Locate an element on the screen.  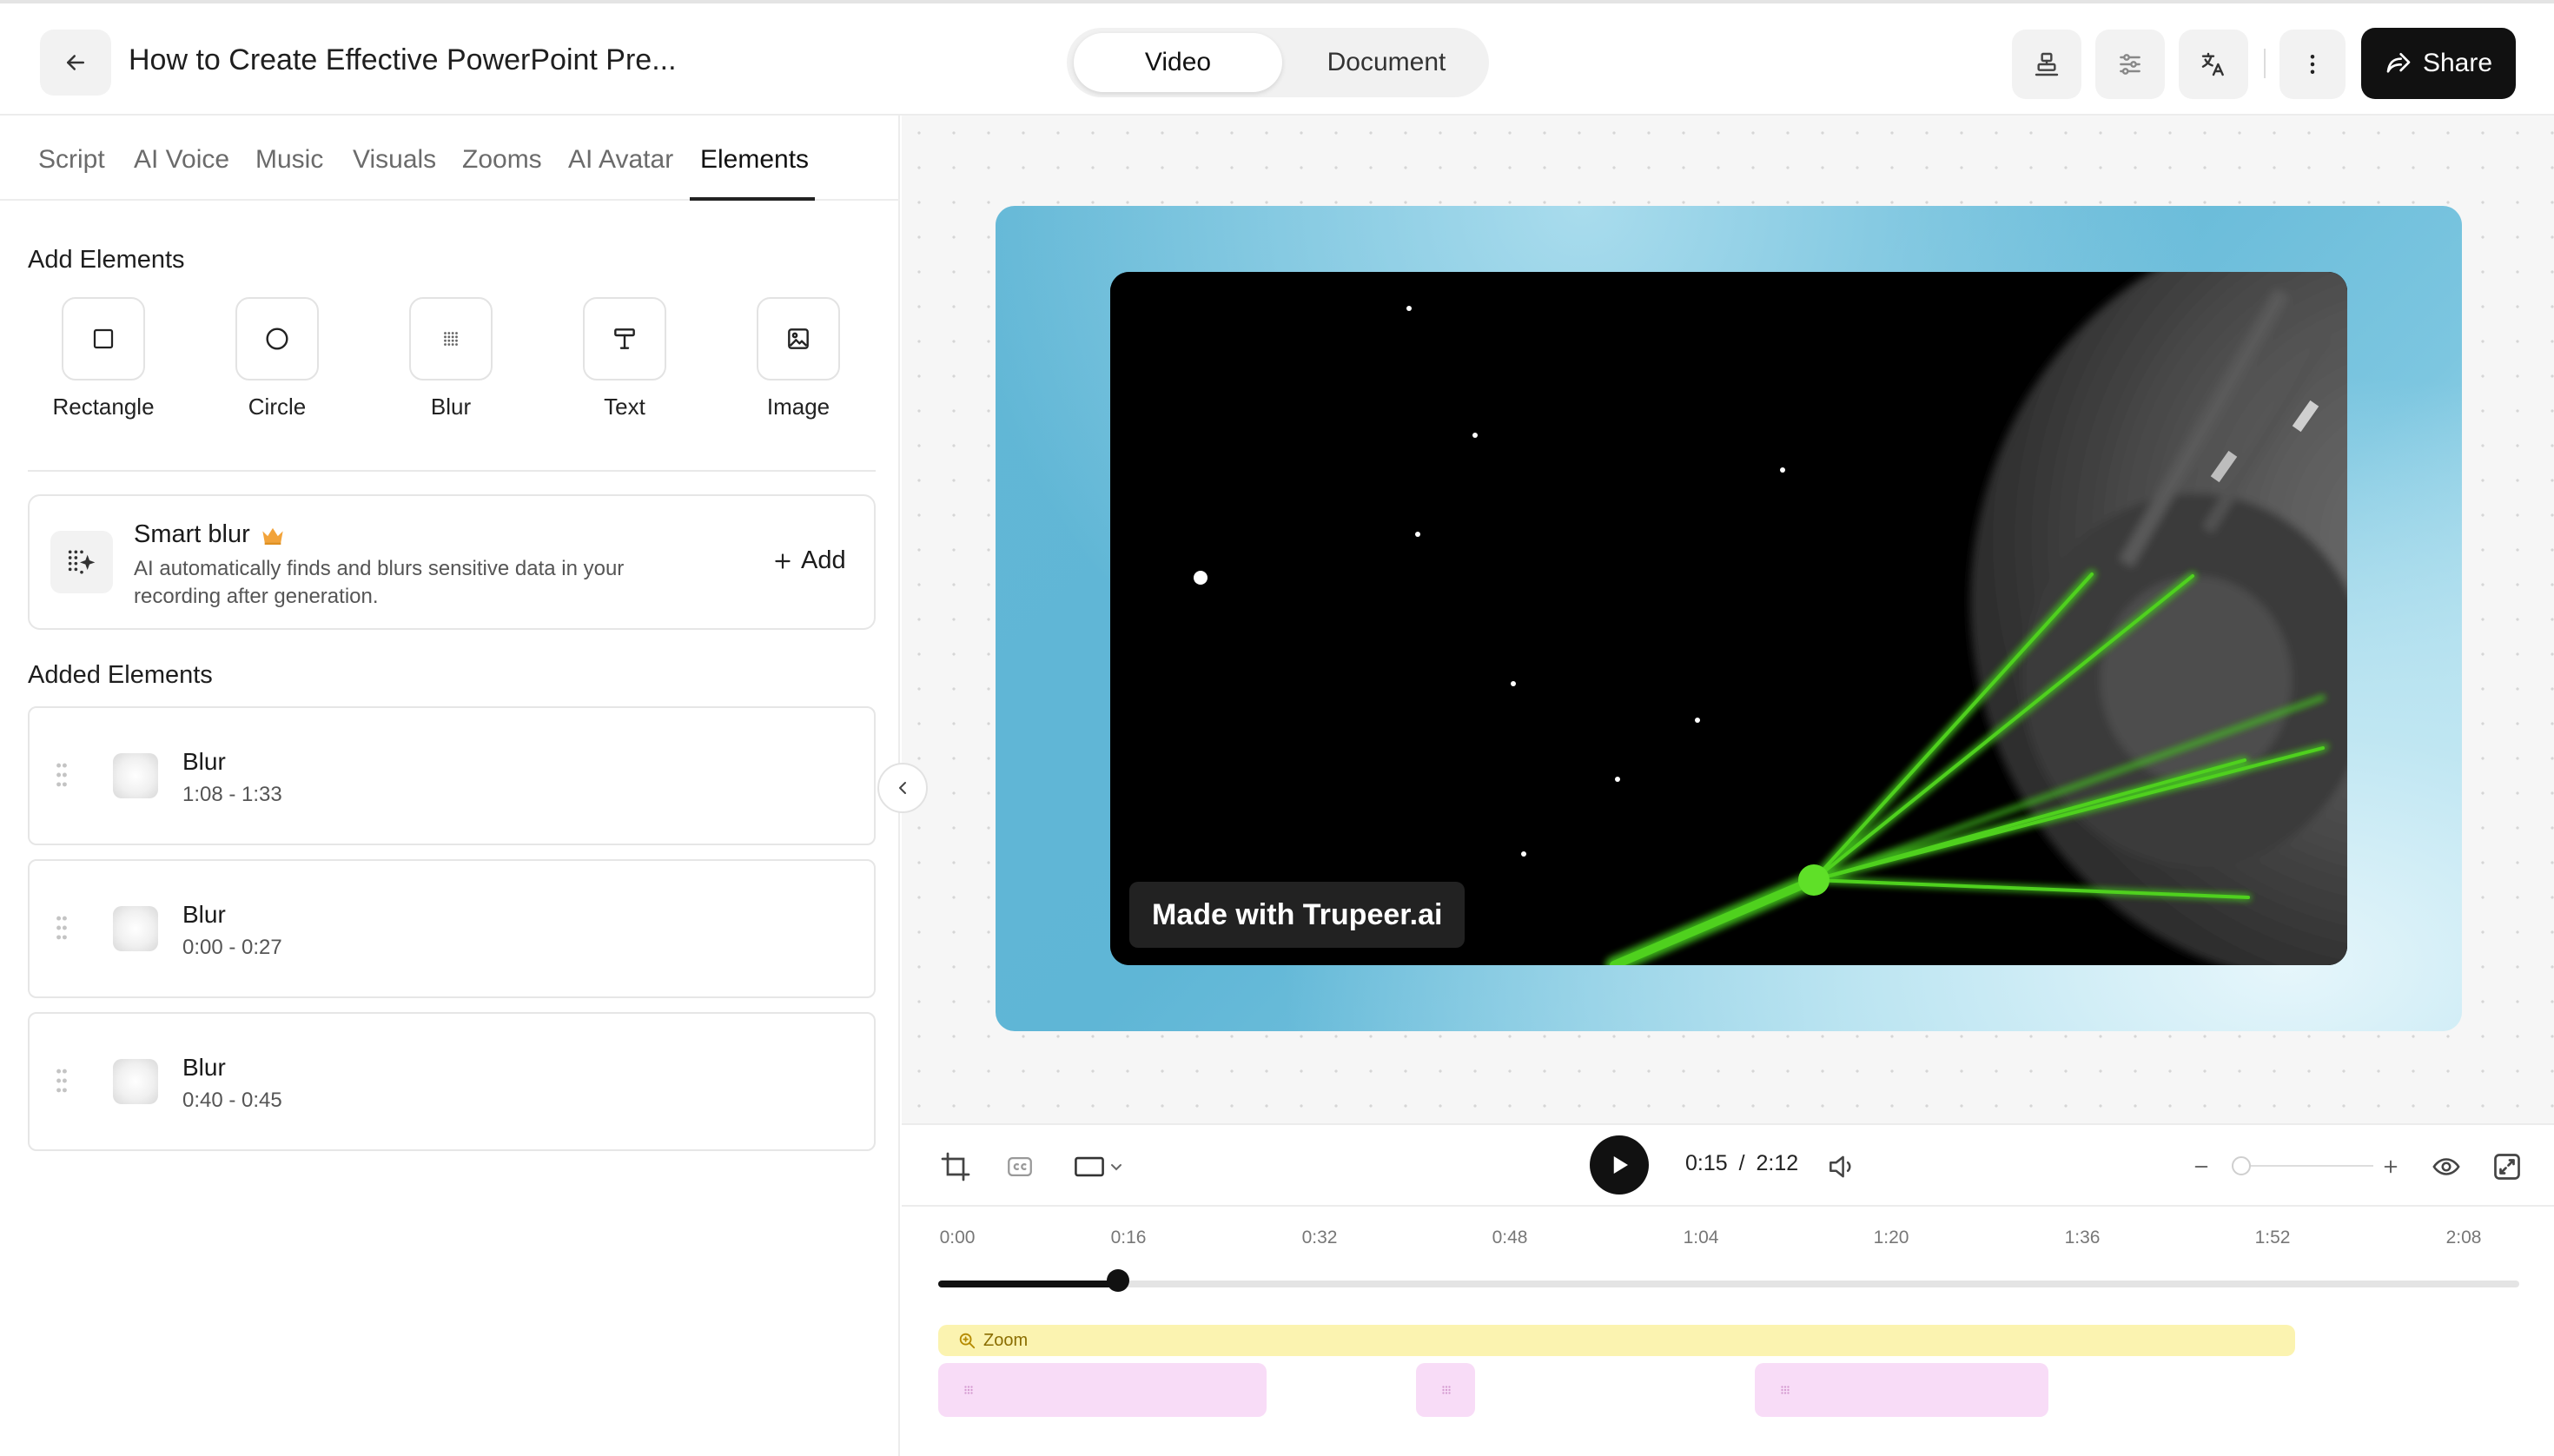
crop-button is located at coordinates (955, 1167).